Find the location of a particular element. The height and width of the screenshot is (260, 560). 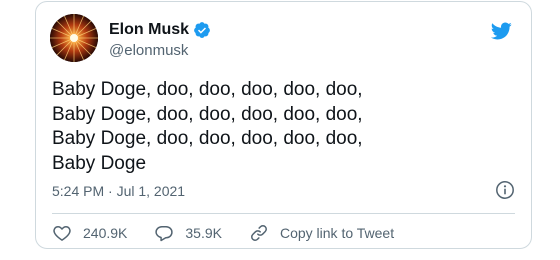

reply-icon is located at coordinates (164, 234).